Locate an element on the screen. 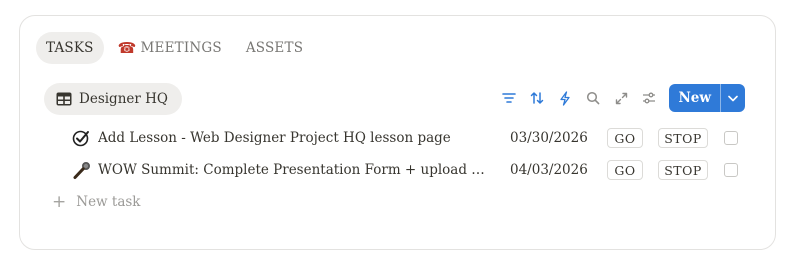 Image resolution: width=793 pixels, height=265 pixels. new-button-group: New is located at coordinates (707, 98).